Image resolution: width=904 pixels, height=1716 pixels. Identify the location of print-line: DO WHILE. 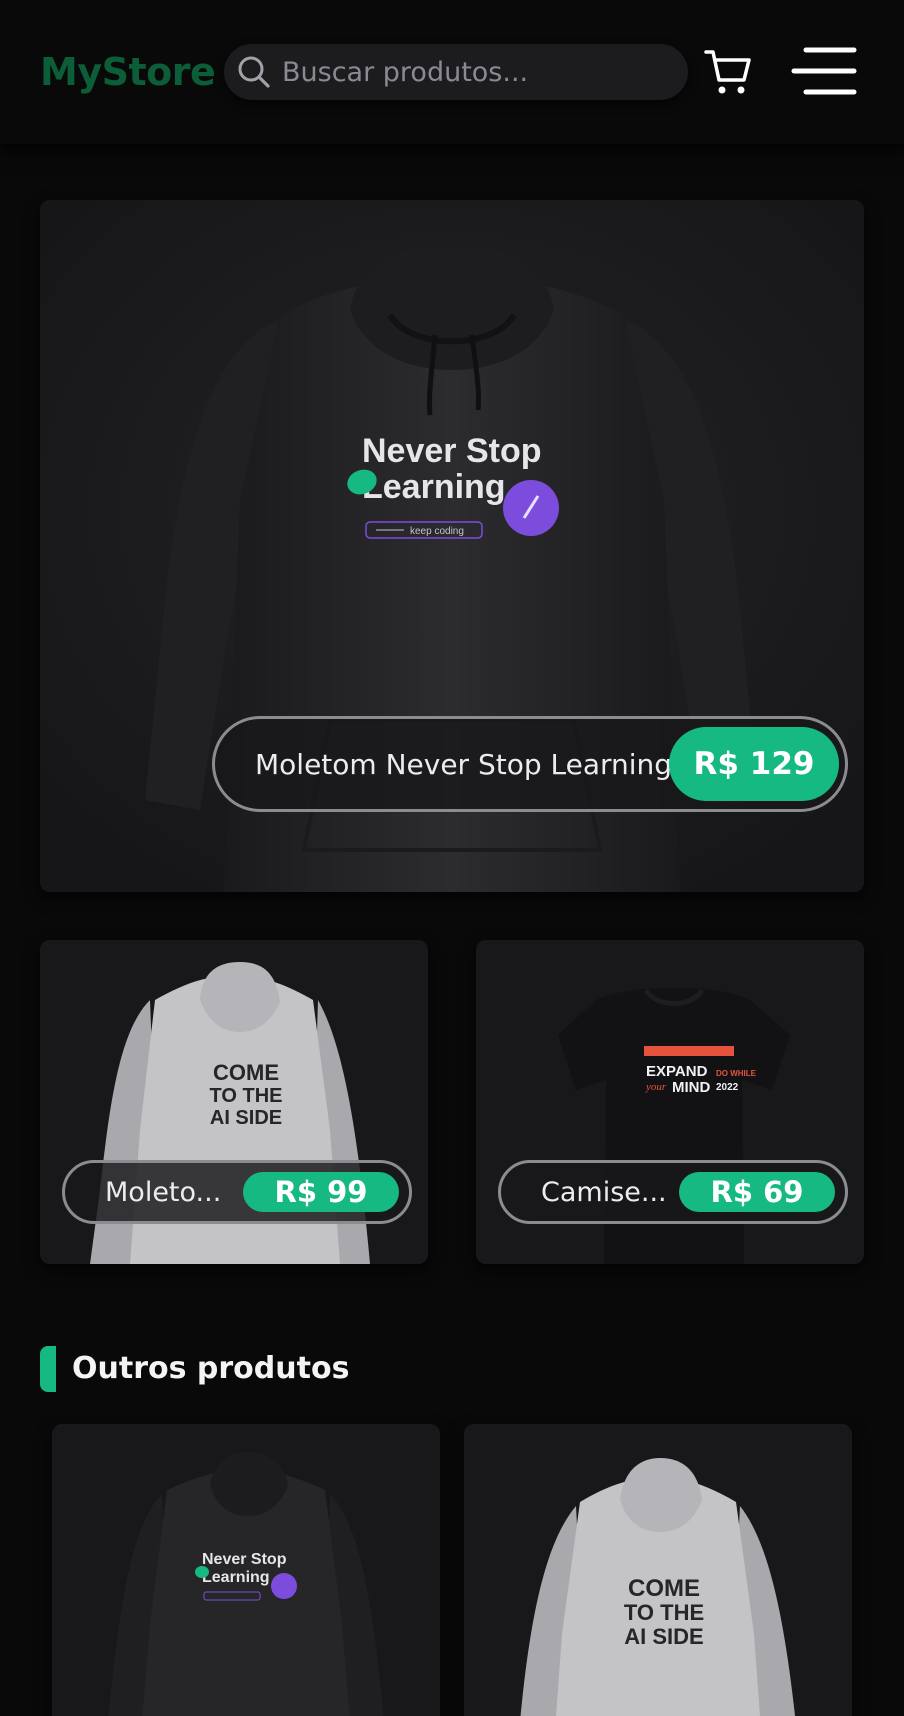
(736, 1073).